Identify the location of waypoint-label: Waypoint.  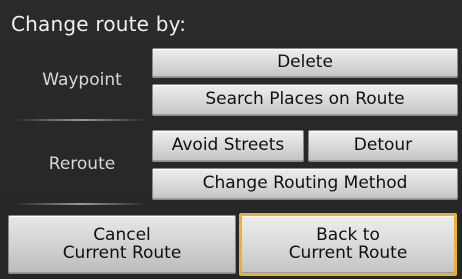
(82, 80).